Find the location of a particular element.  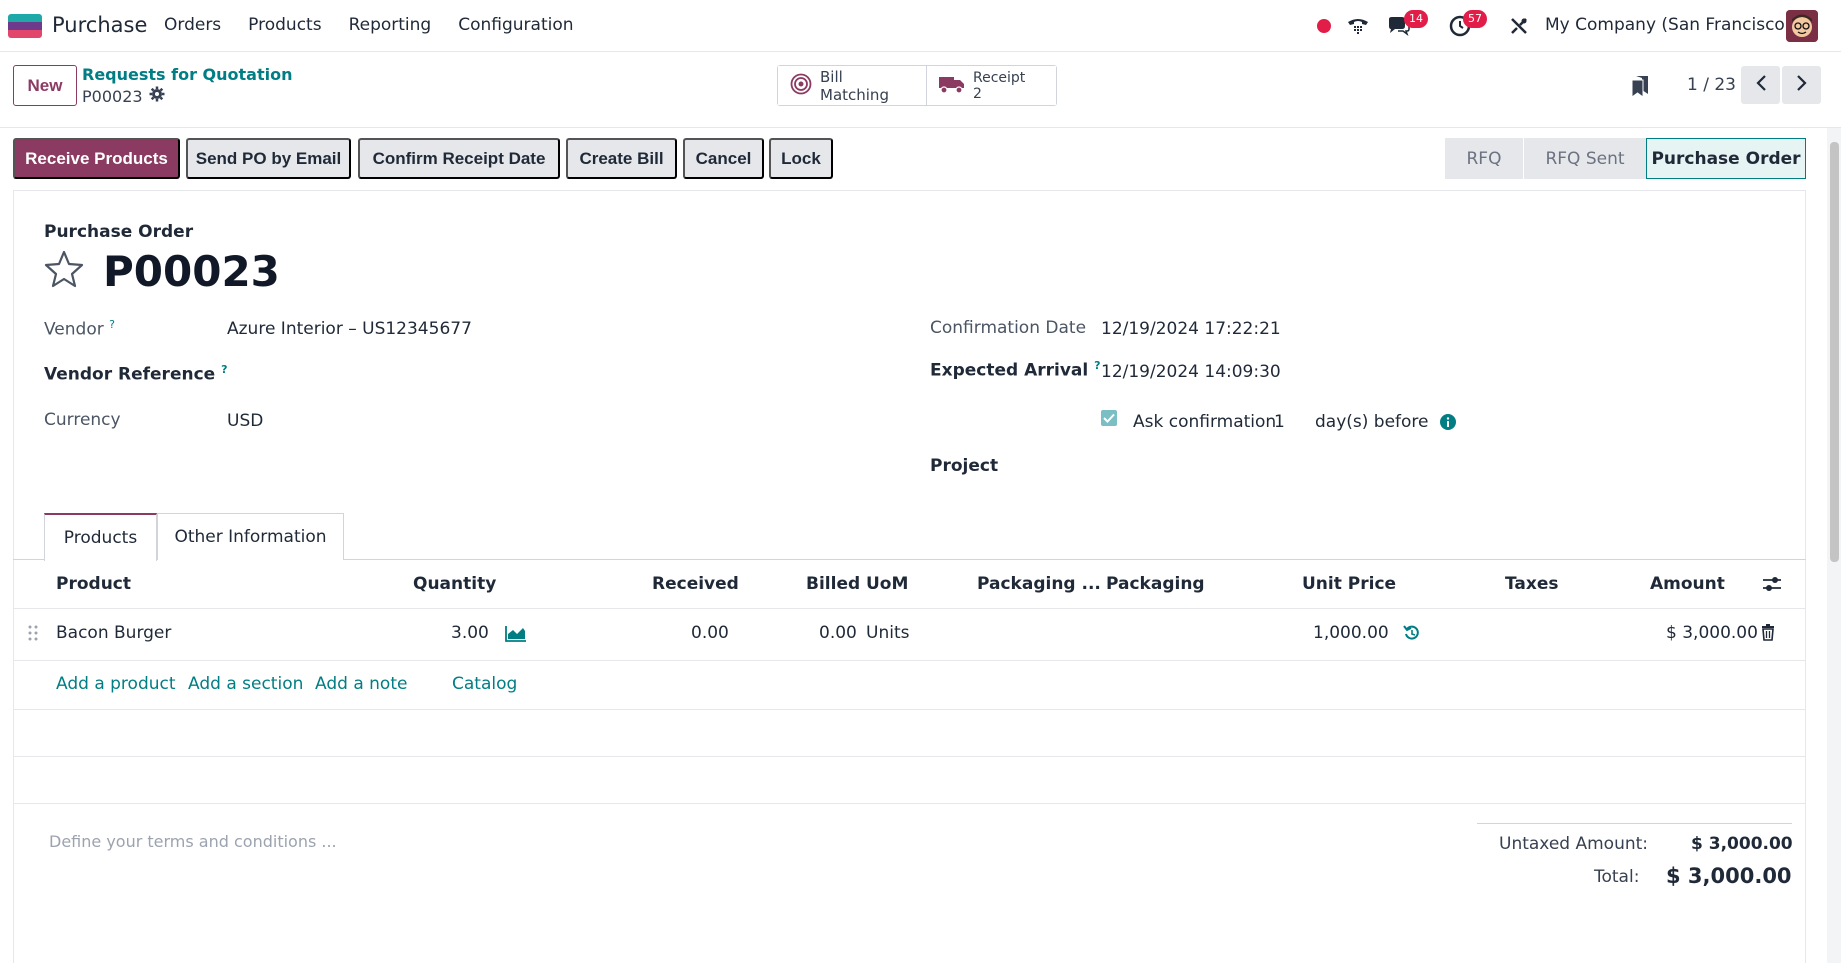

recording-dot-icon is located at coordinates (1324, 26).